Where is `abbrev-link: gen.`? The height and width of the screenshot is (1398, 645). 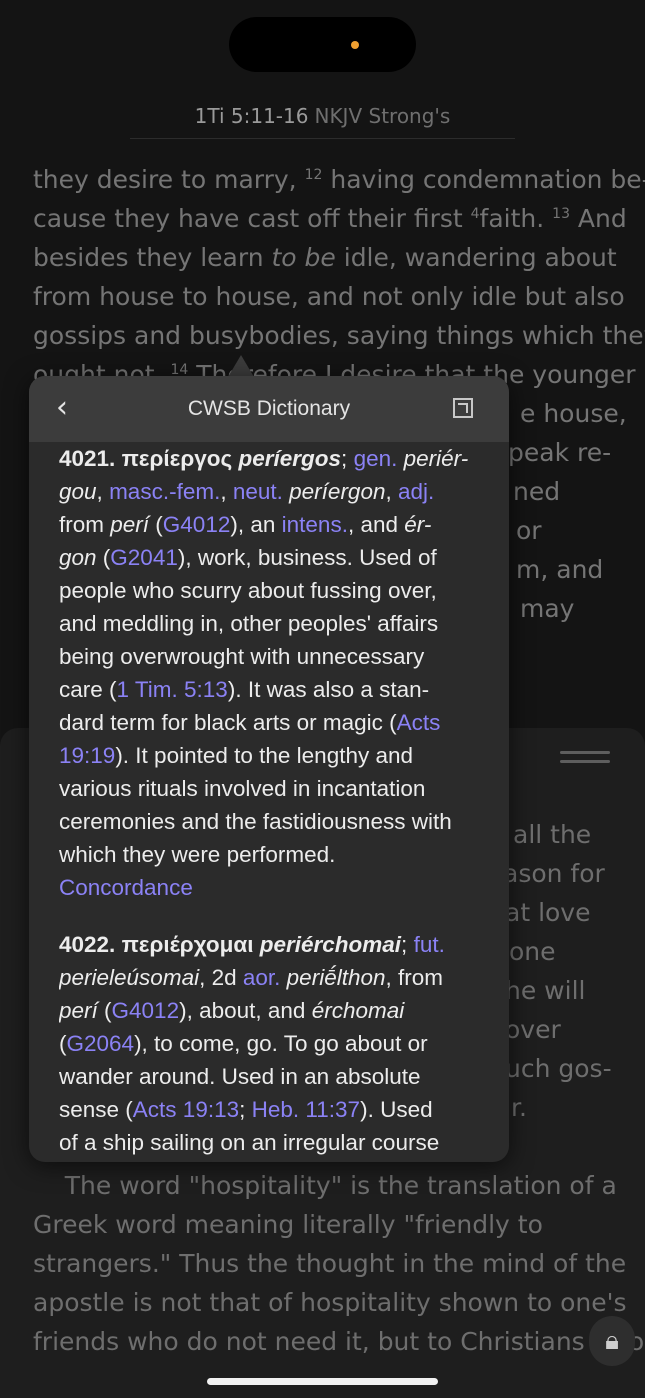
abbrev-link: gen. is located at coordinates (376, 458).